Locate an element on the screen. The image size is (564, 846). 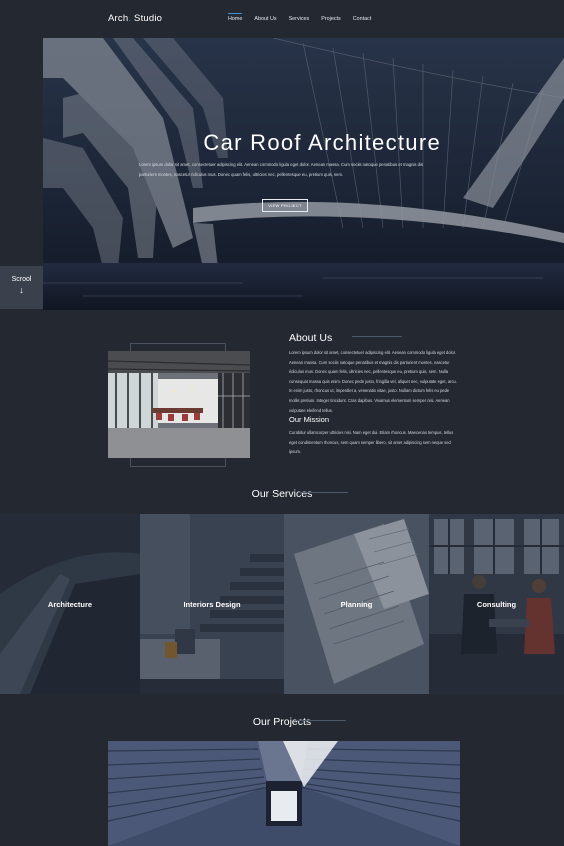
nav-item-contact: Contact is located at coordinates (362, 19).